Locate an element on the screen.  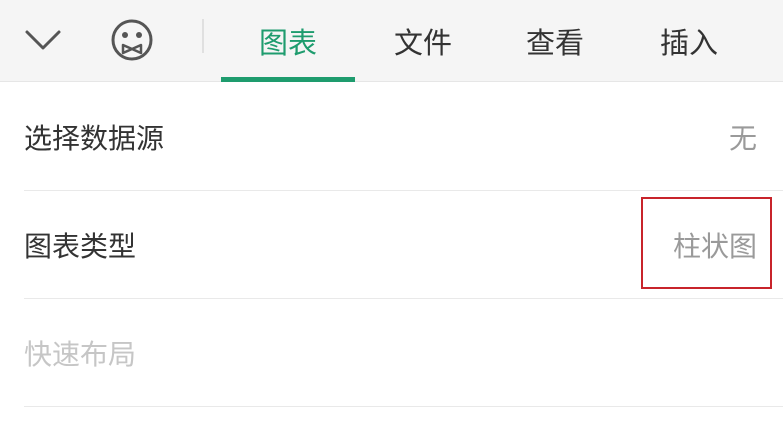
data-source-label: 选择数据源 is located at coordinates (94, 138).